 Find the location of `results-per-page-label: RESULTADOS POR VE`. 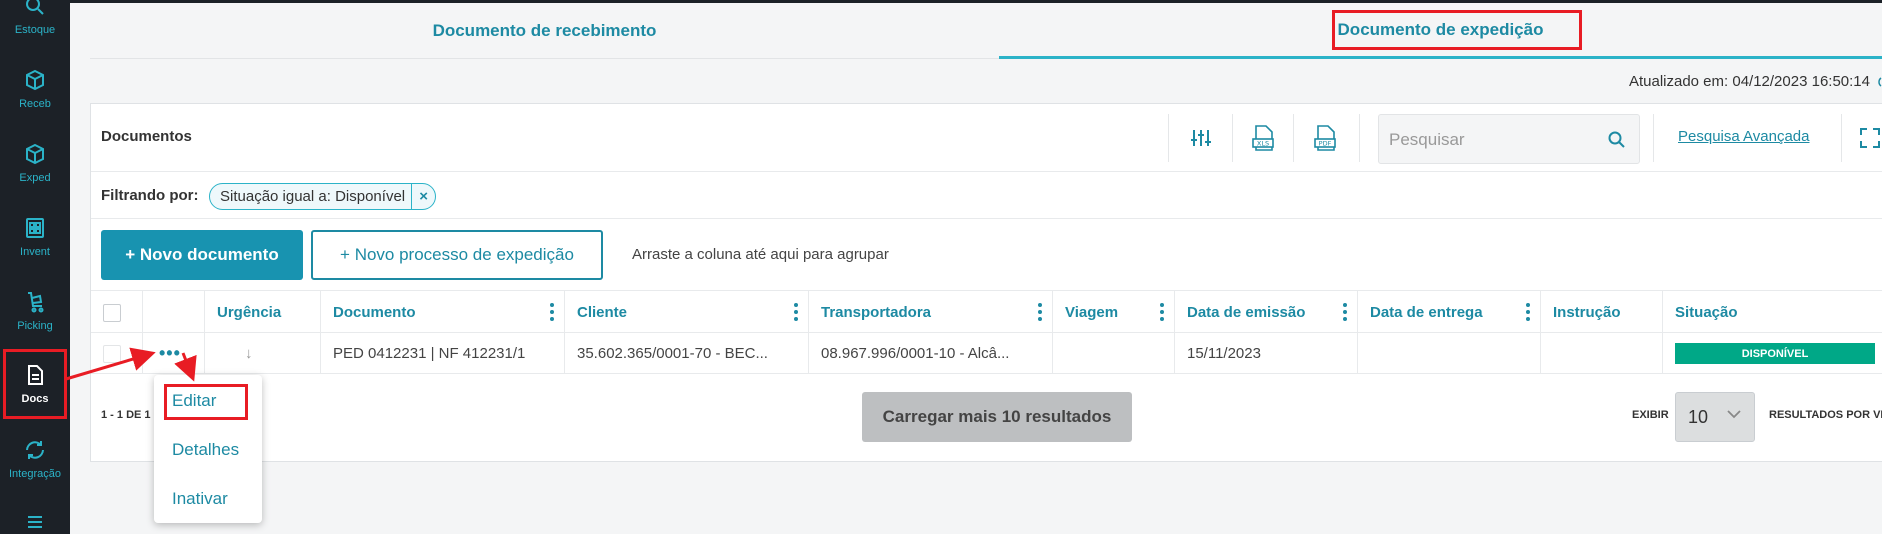

results-per-page-label: RESULTADOS POR VE is located at coordinates (1825, 415).